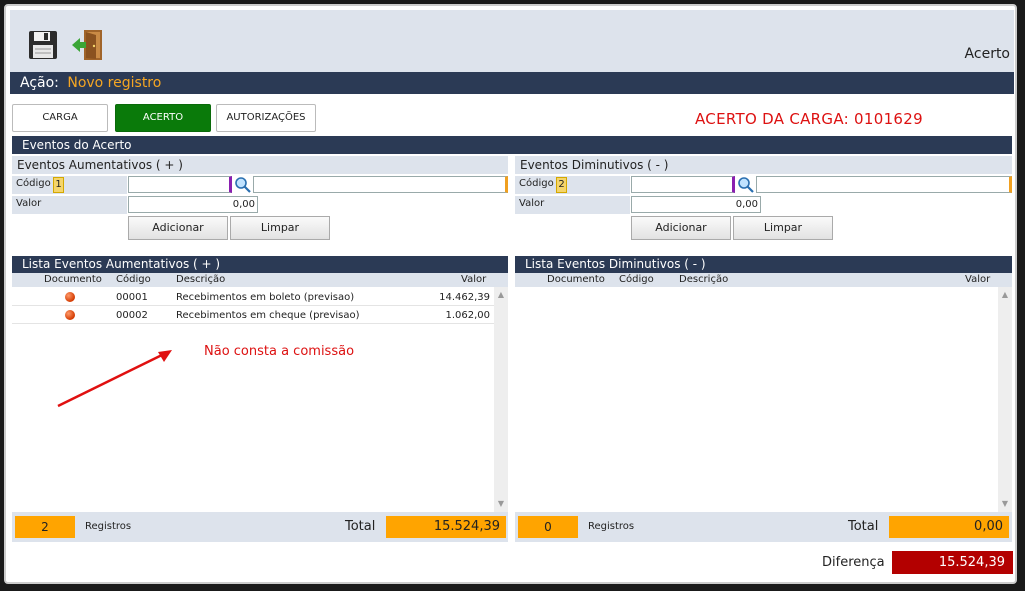  I want to click on floppy-disk-icon, so click(43, 45).